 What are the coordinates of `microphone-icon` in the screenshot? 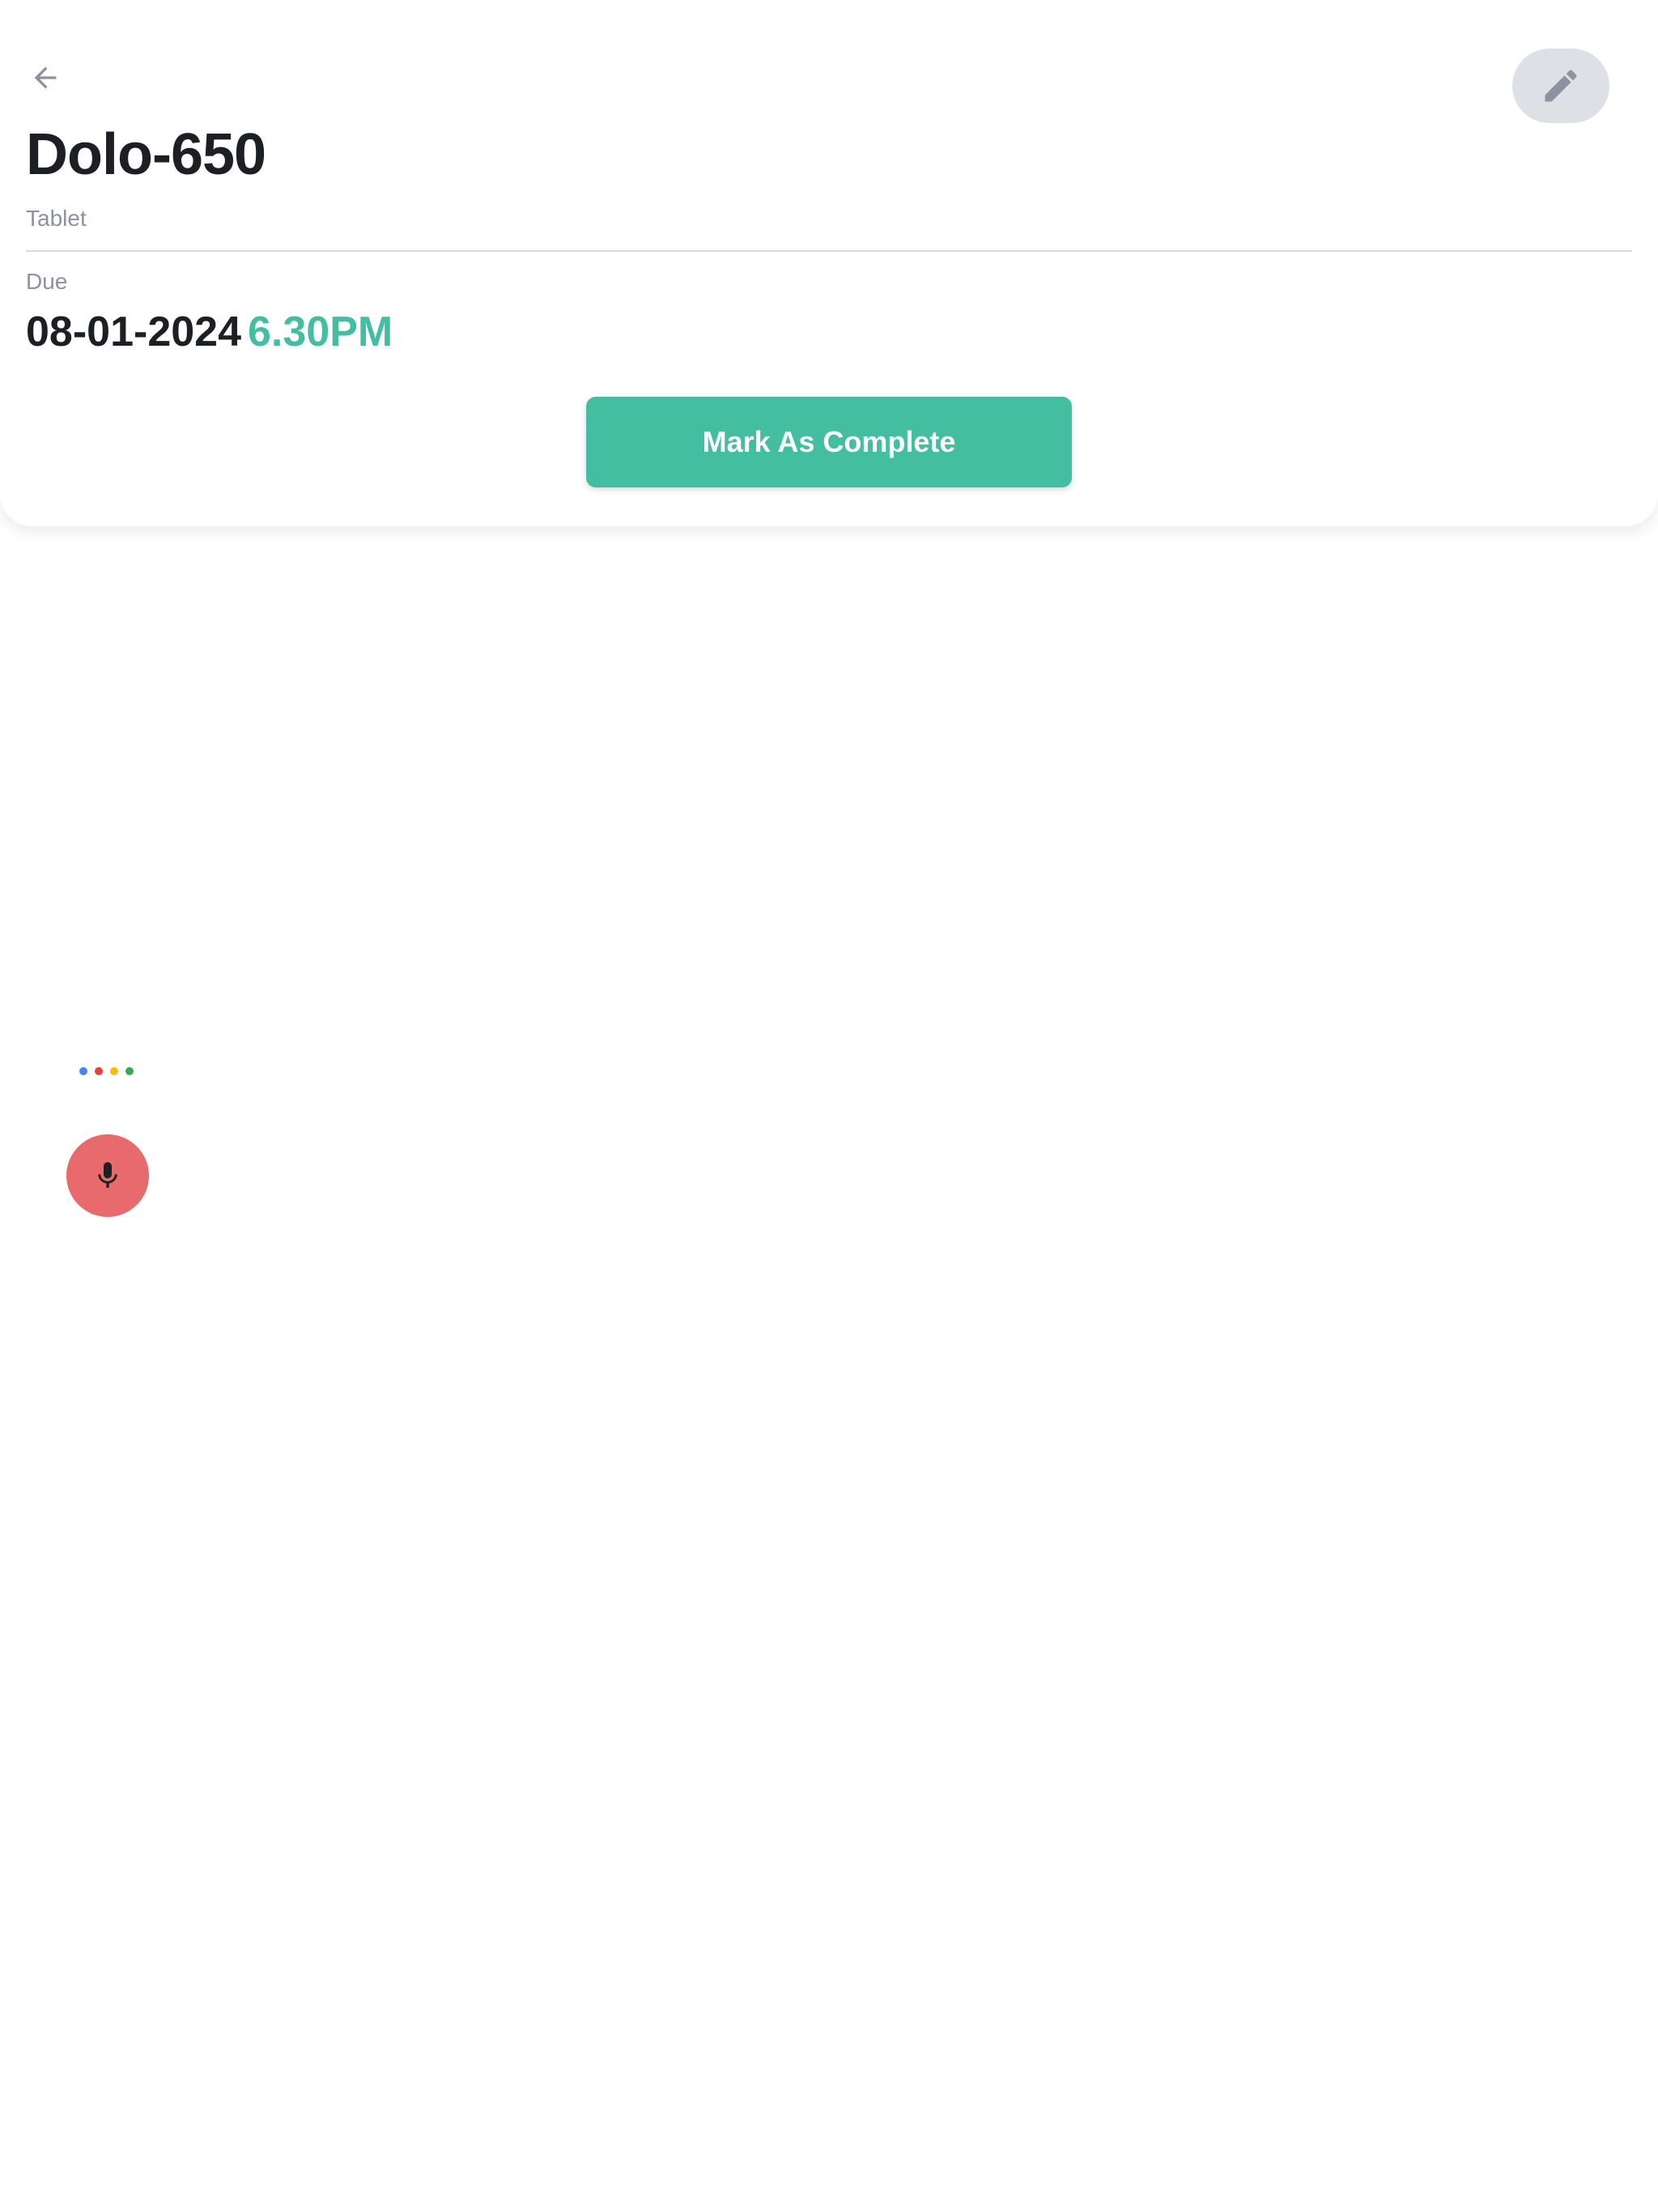 It's located at (107, 1175).